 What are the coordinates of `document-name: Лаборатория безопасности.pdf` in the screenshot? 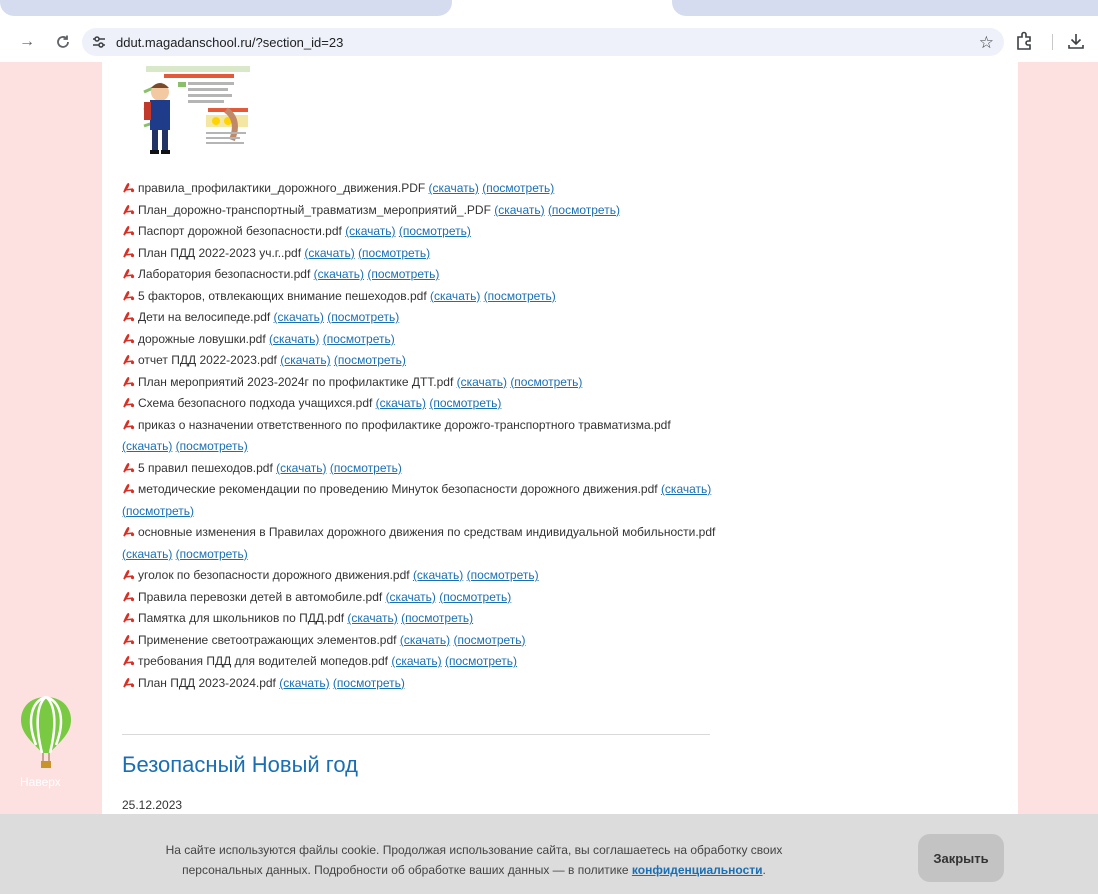 It's located at (224, 274).